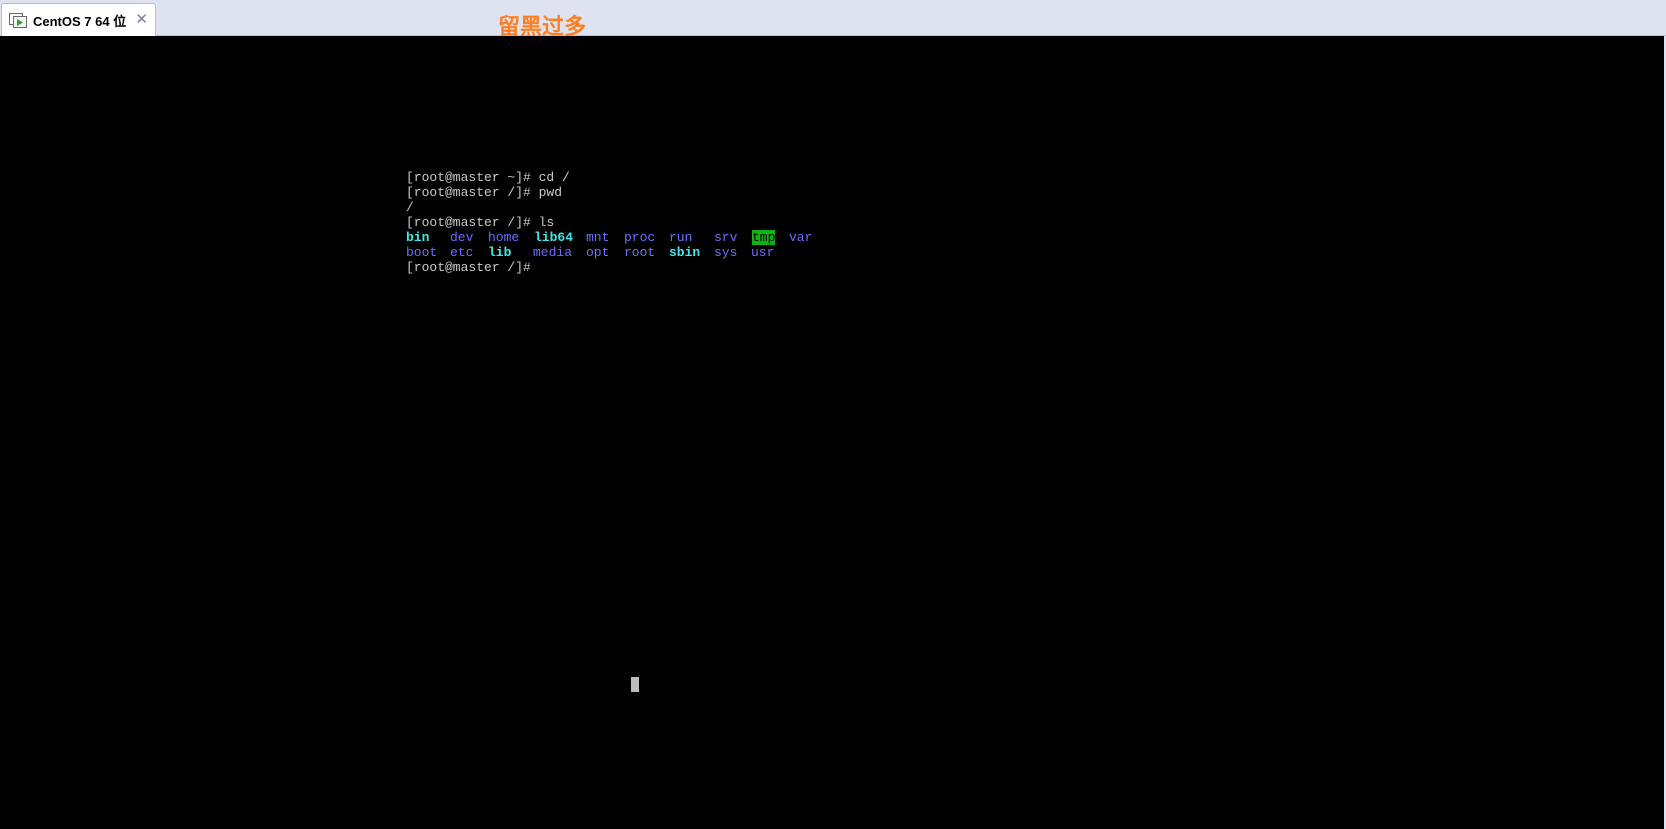  I want to click on ls-entry-opt: opt, so click(598, 252).